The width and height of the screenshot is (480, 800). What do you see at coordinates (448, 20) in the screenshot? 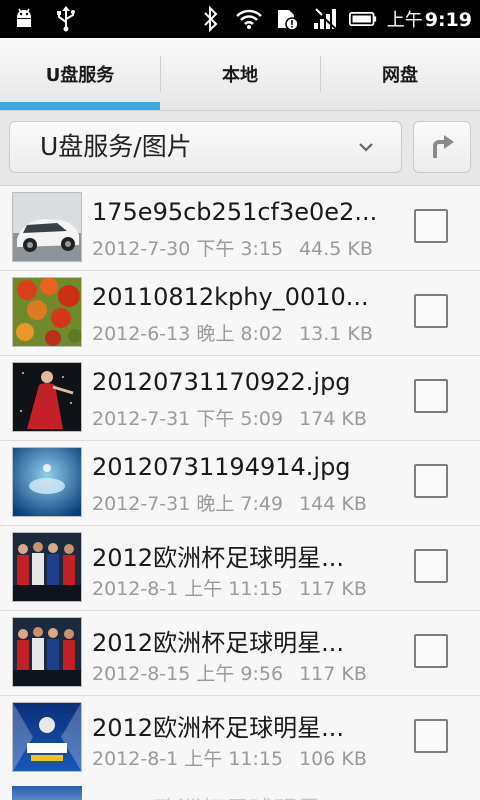
I see `clock-time: 9:19` at bounding box center [448, 20].